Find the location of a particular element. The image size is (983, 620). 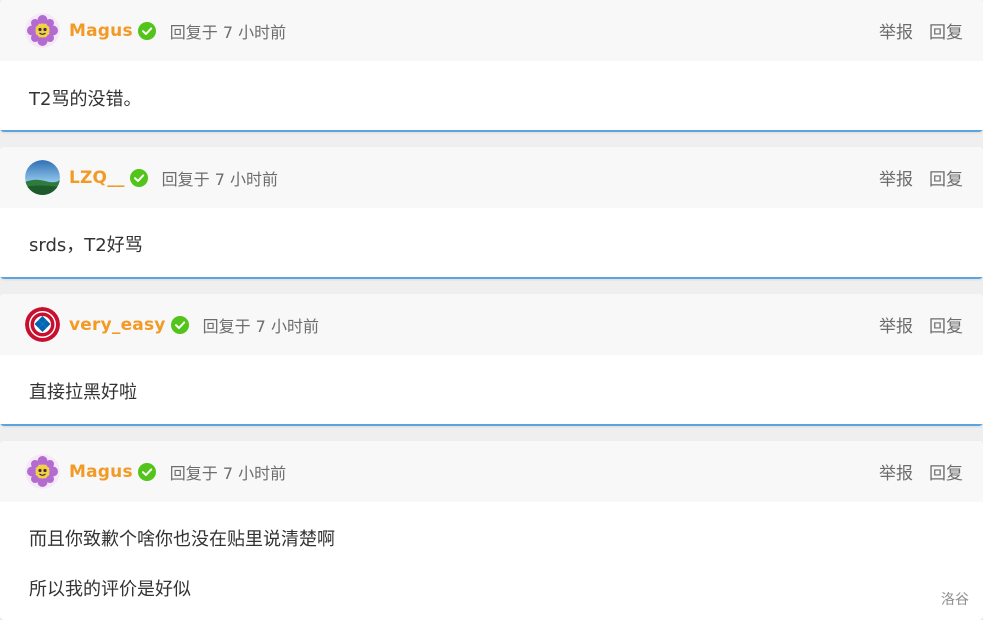

avatar-sky-landscape-icon is located at coordinates (42, 177).